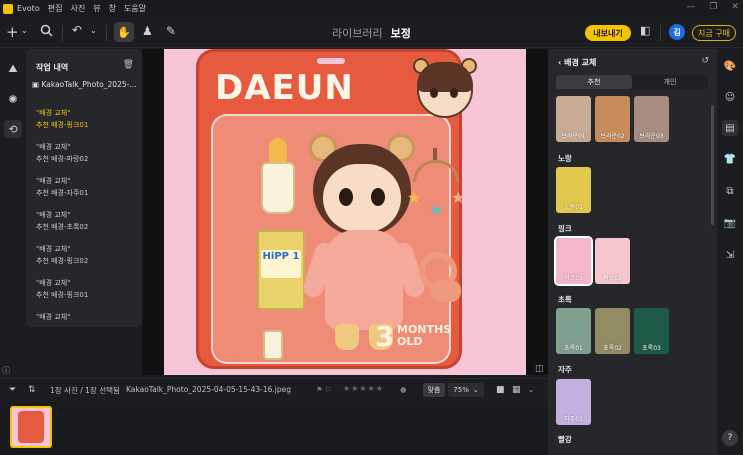 Image resolution: width=743 pixels, height=455 pixels. Describe the element at coordinates (96, 8) in the screenshot. I see `menu-view: 뷰` at that location.